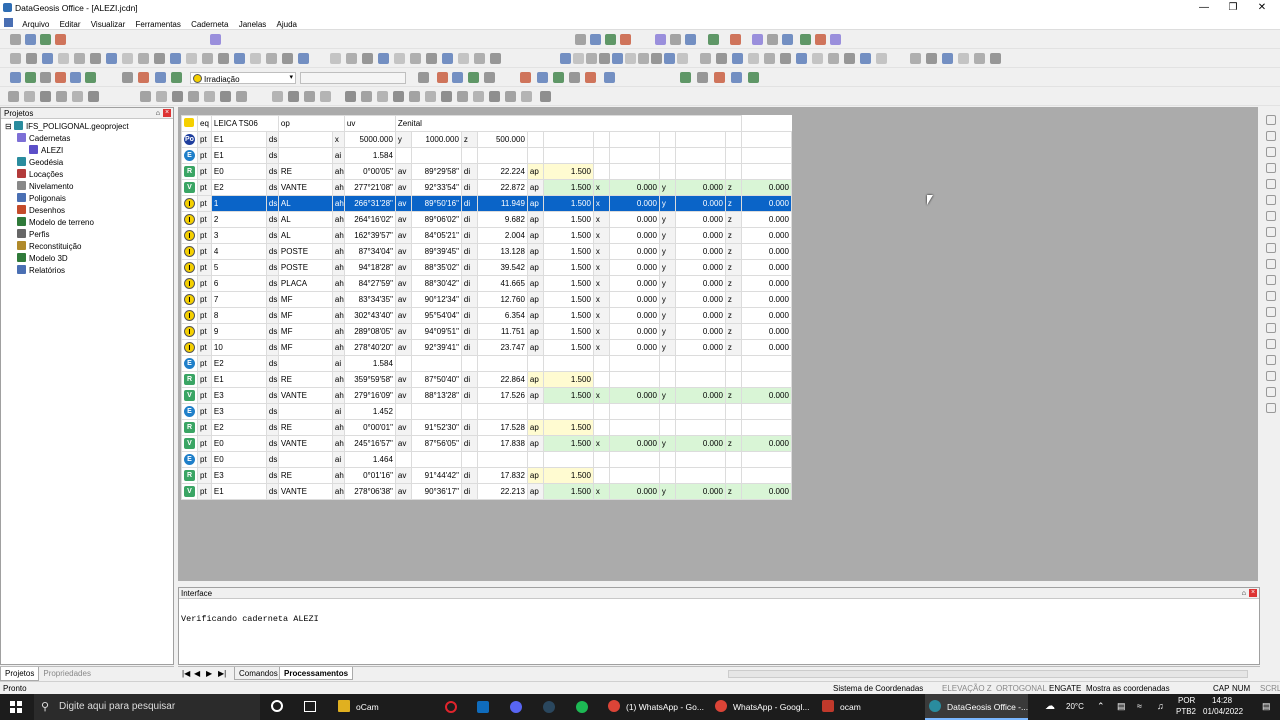  I want to click on table-cell: 94°18'28", so click(369, 267).